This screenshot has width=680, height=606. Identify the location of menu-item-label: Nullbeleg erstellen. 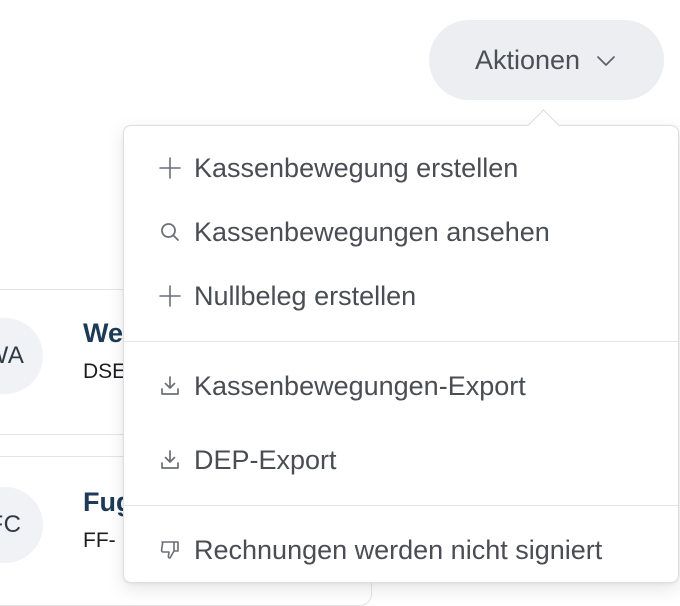
(305, 295).